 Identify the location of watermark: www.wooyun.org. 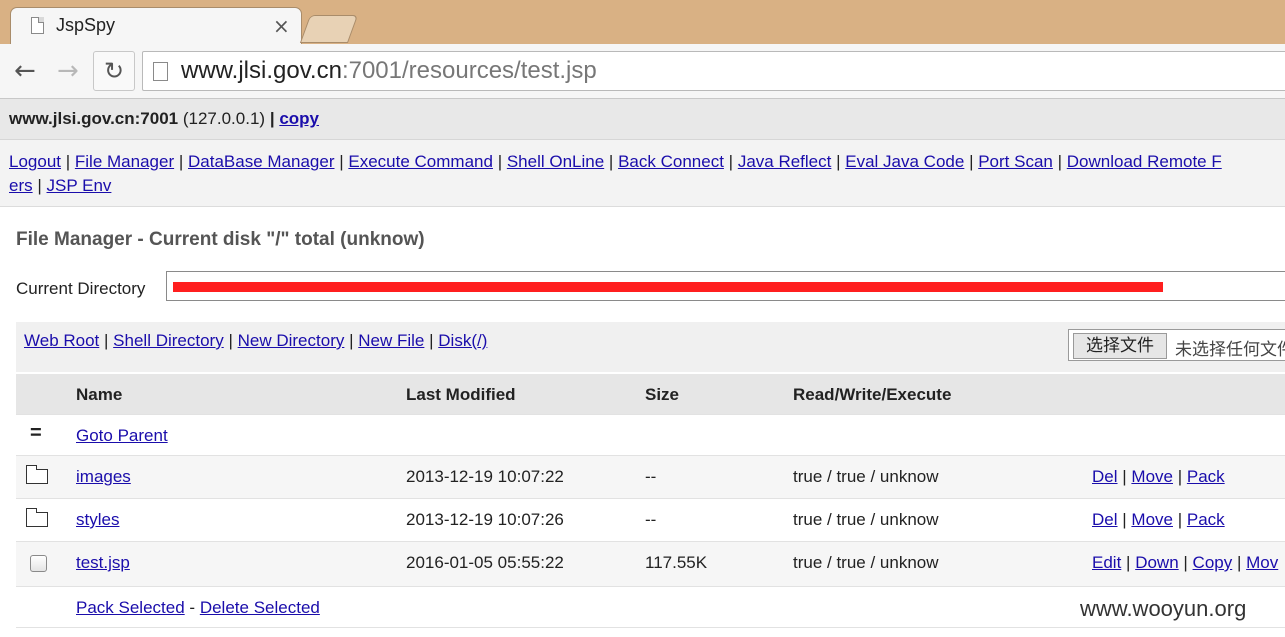
(1163, 608).